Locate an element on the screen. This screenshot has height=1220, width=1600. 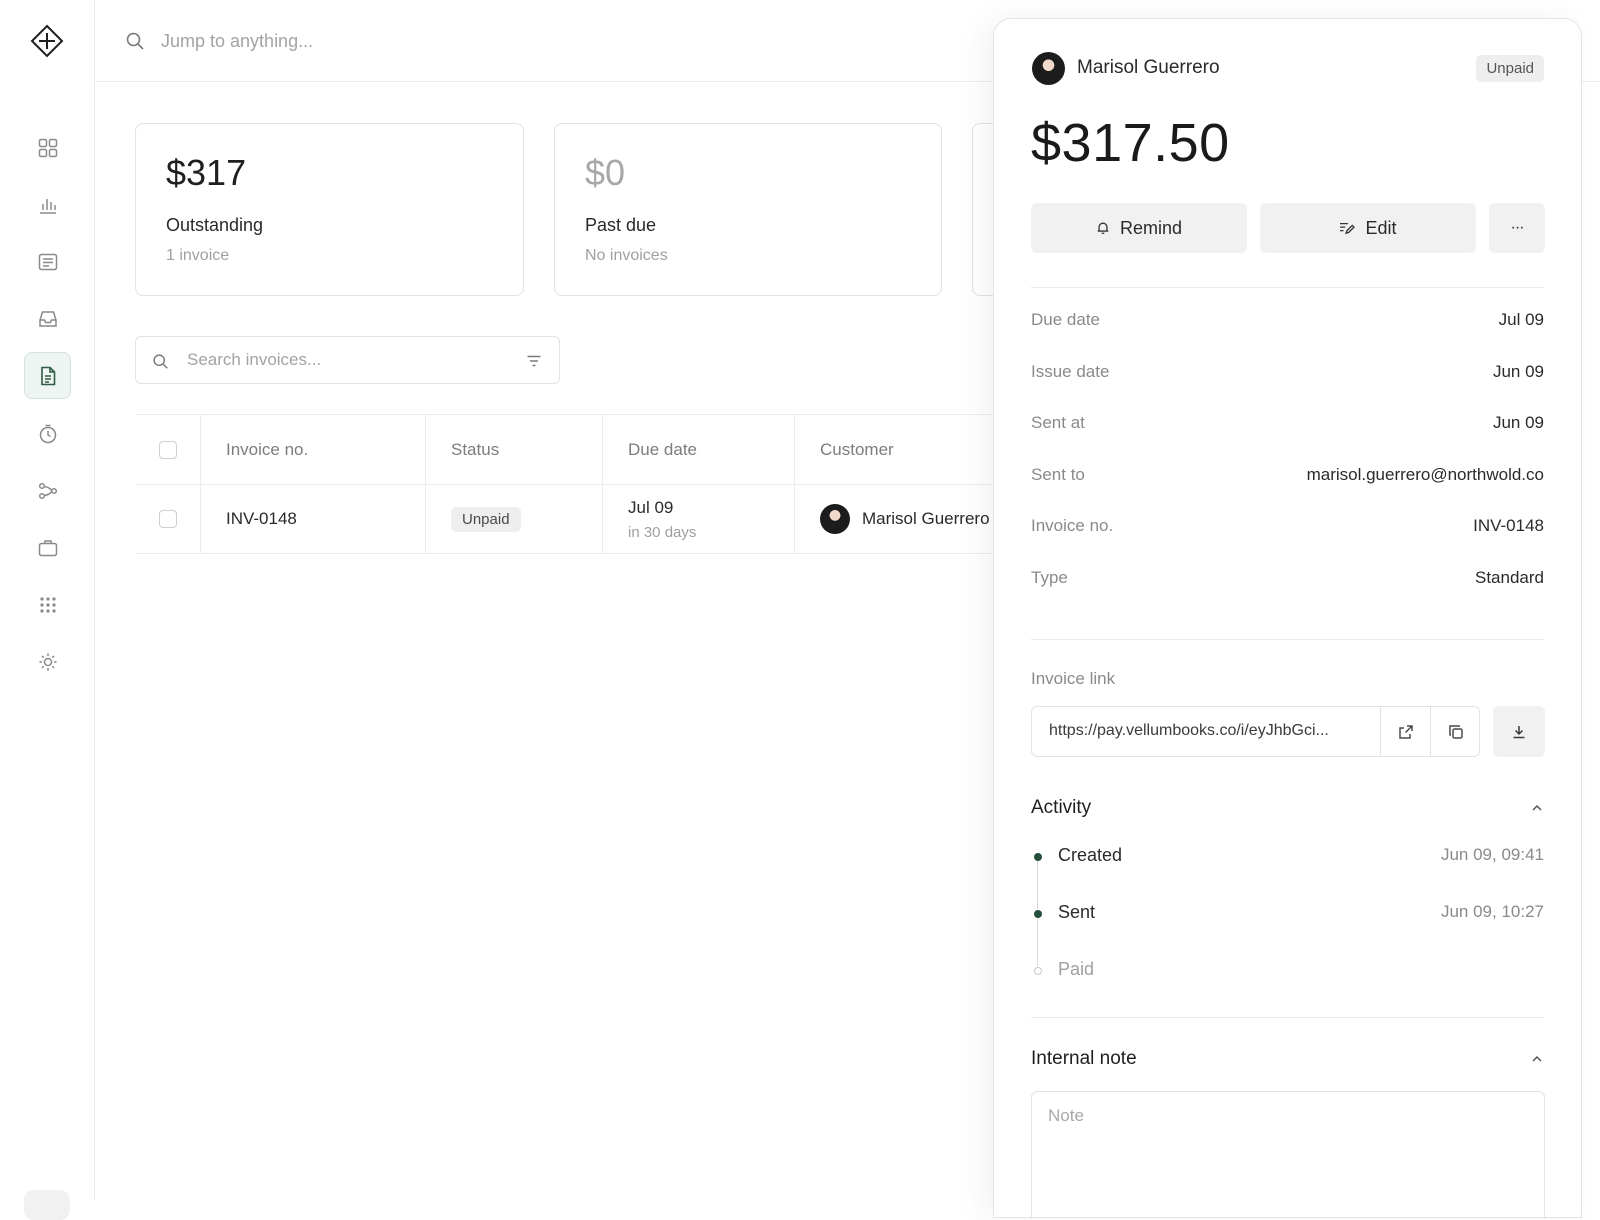
inbox-icon is located at coordinates (47, 318).